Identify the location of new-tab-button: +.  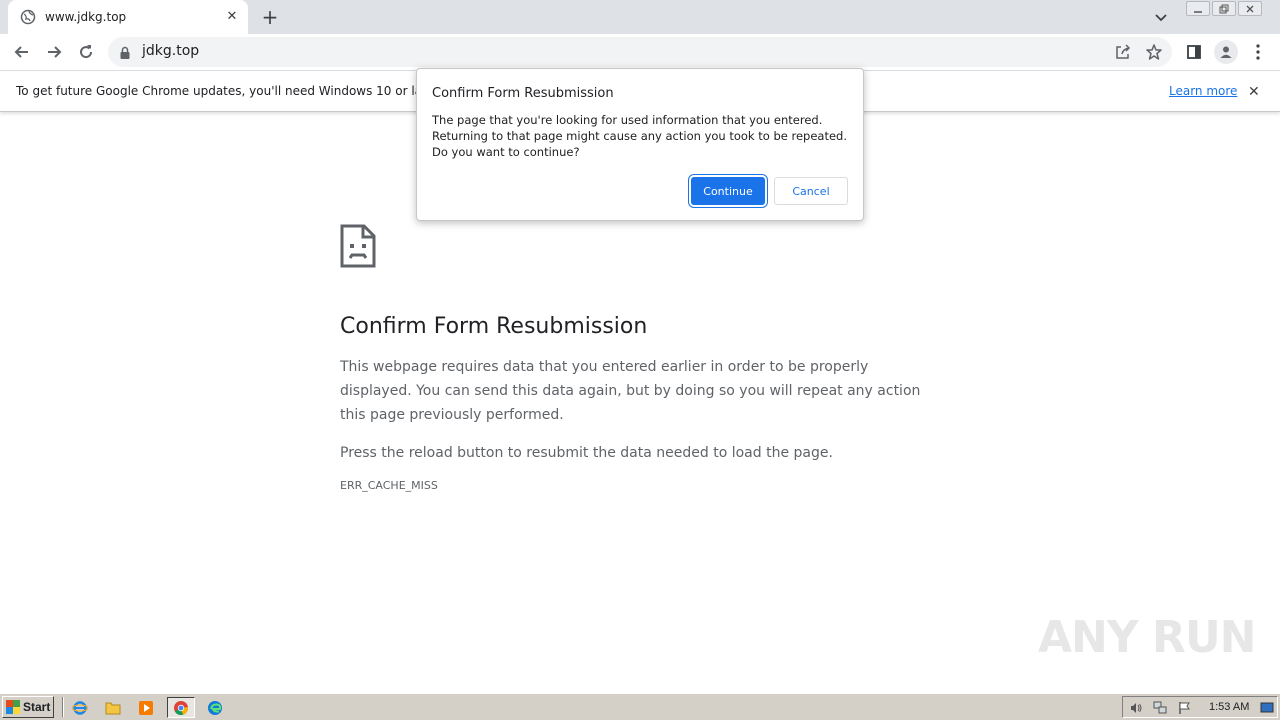
(270, 17).